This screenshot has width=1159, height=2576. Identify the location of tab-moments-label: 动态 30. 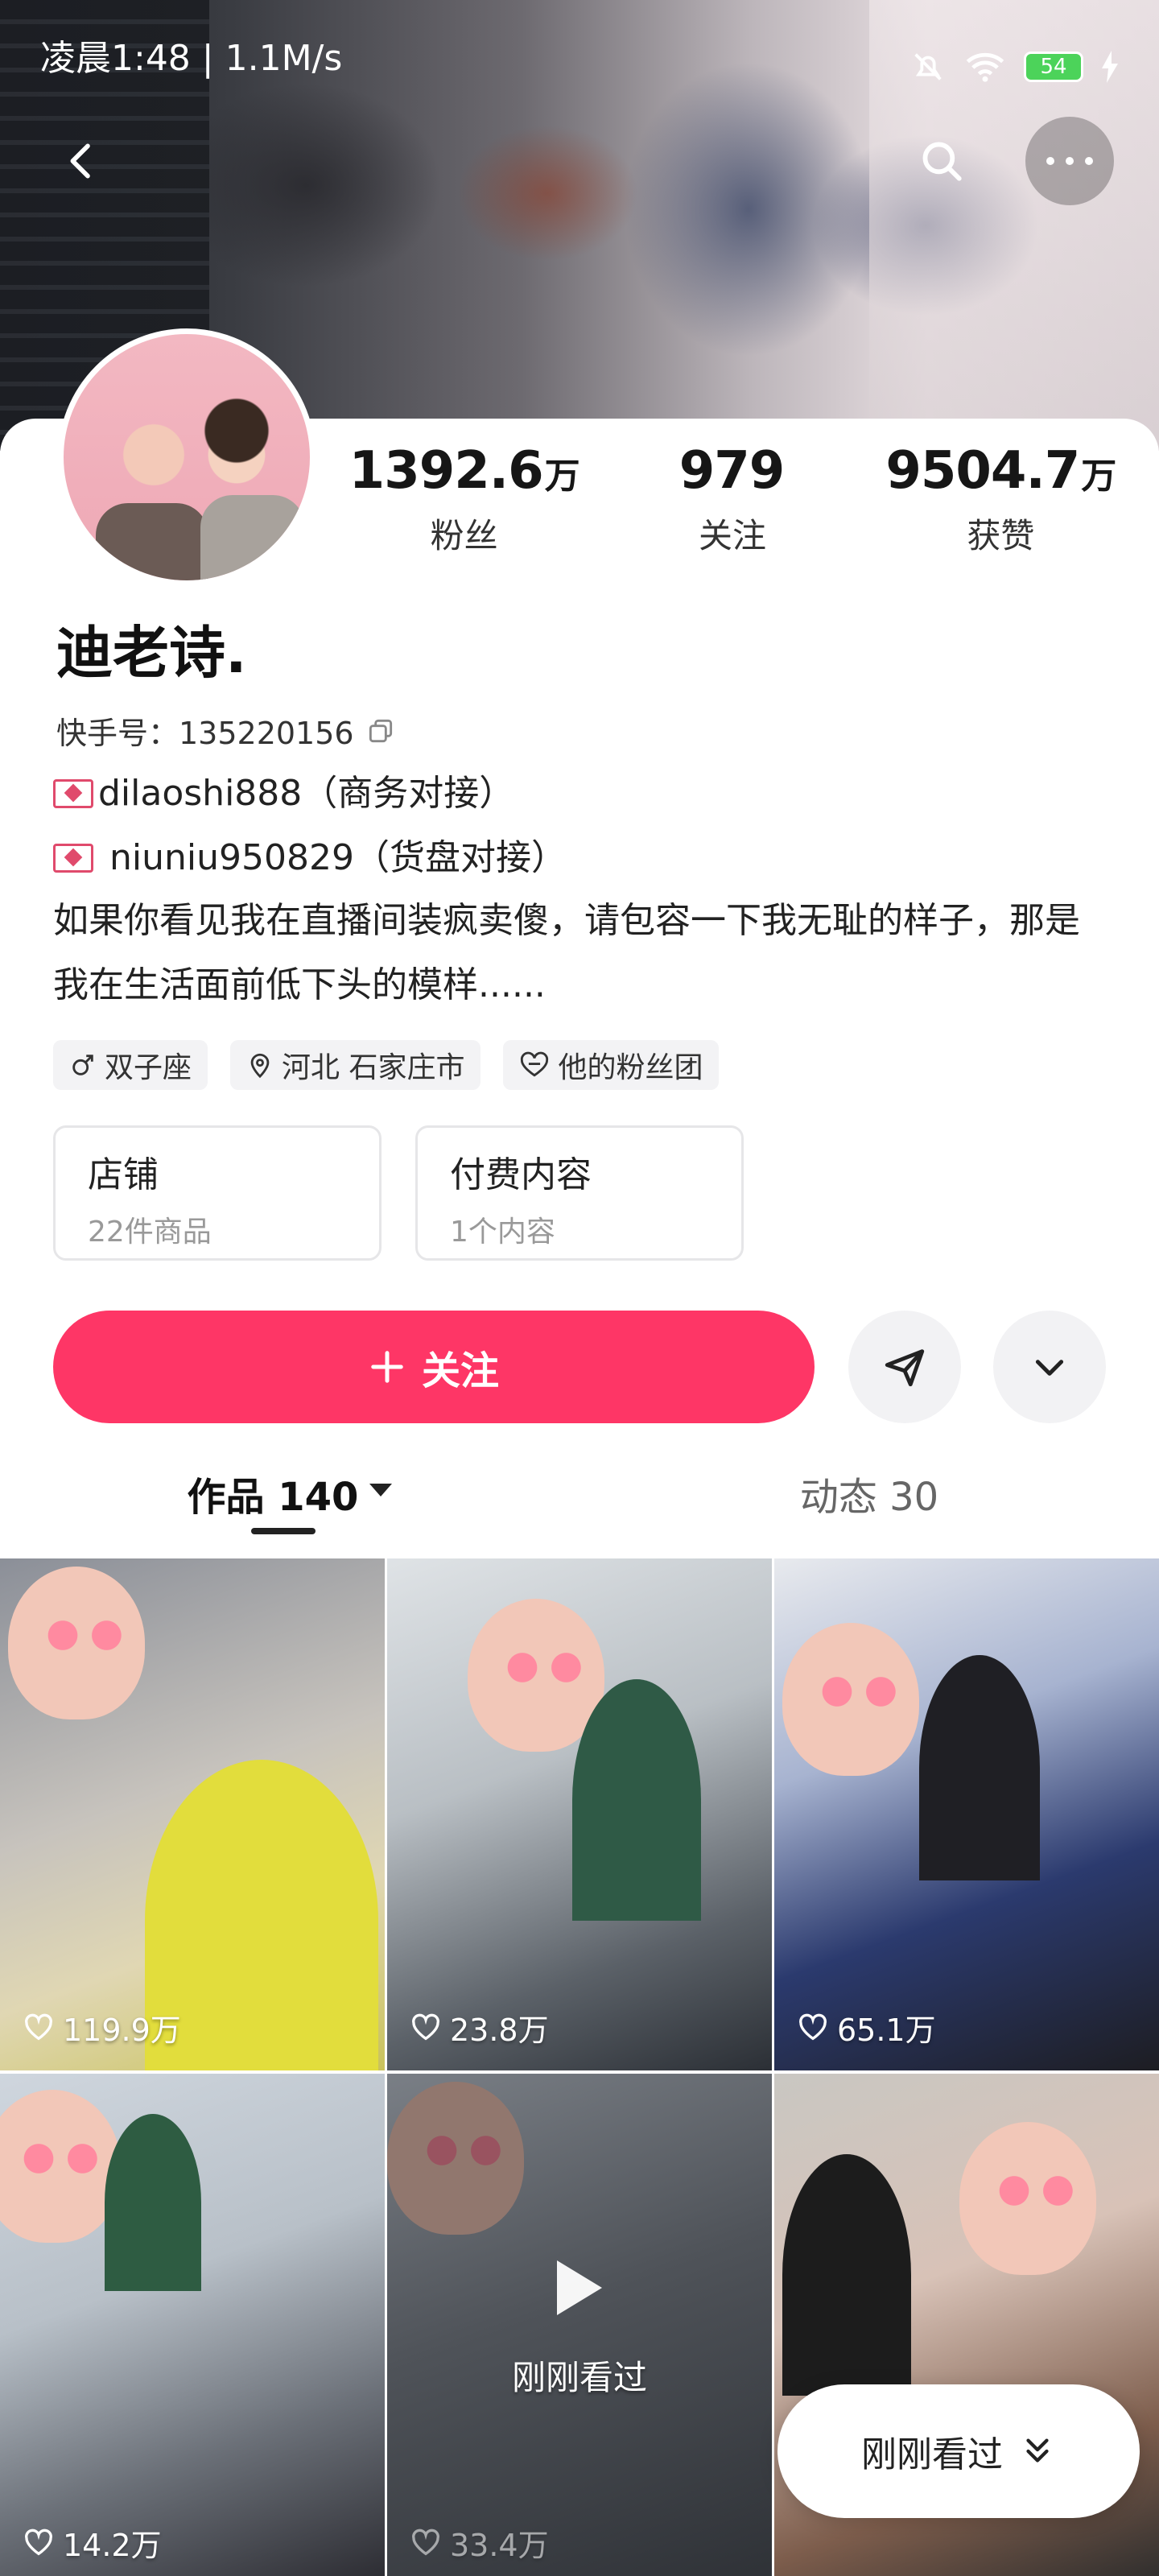
(869, 1497).